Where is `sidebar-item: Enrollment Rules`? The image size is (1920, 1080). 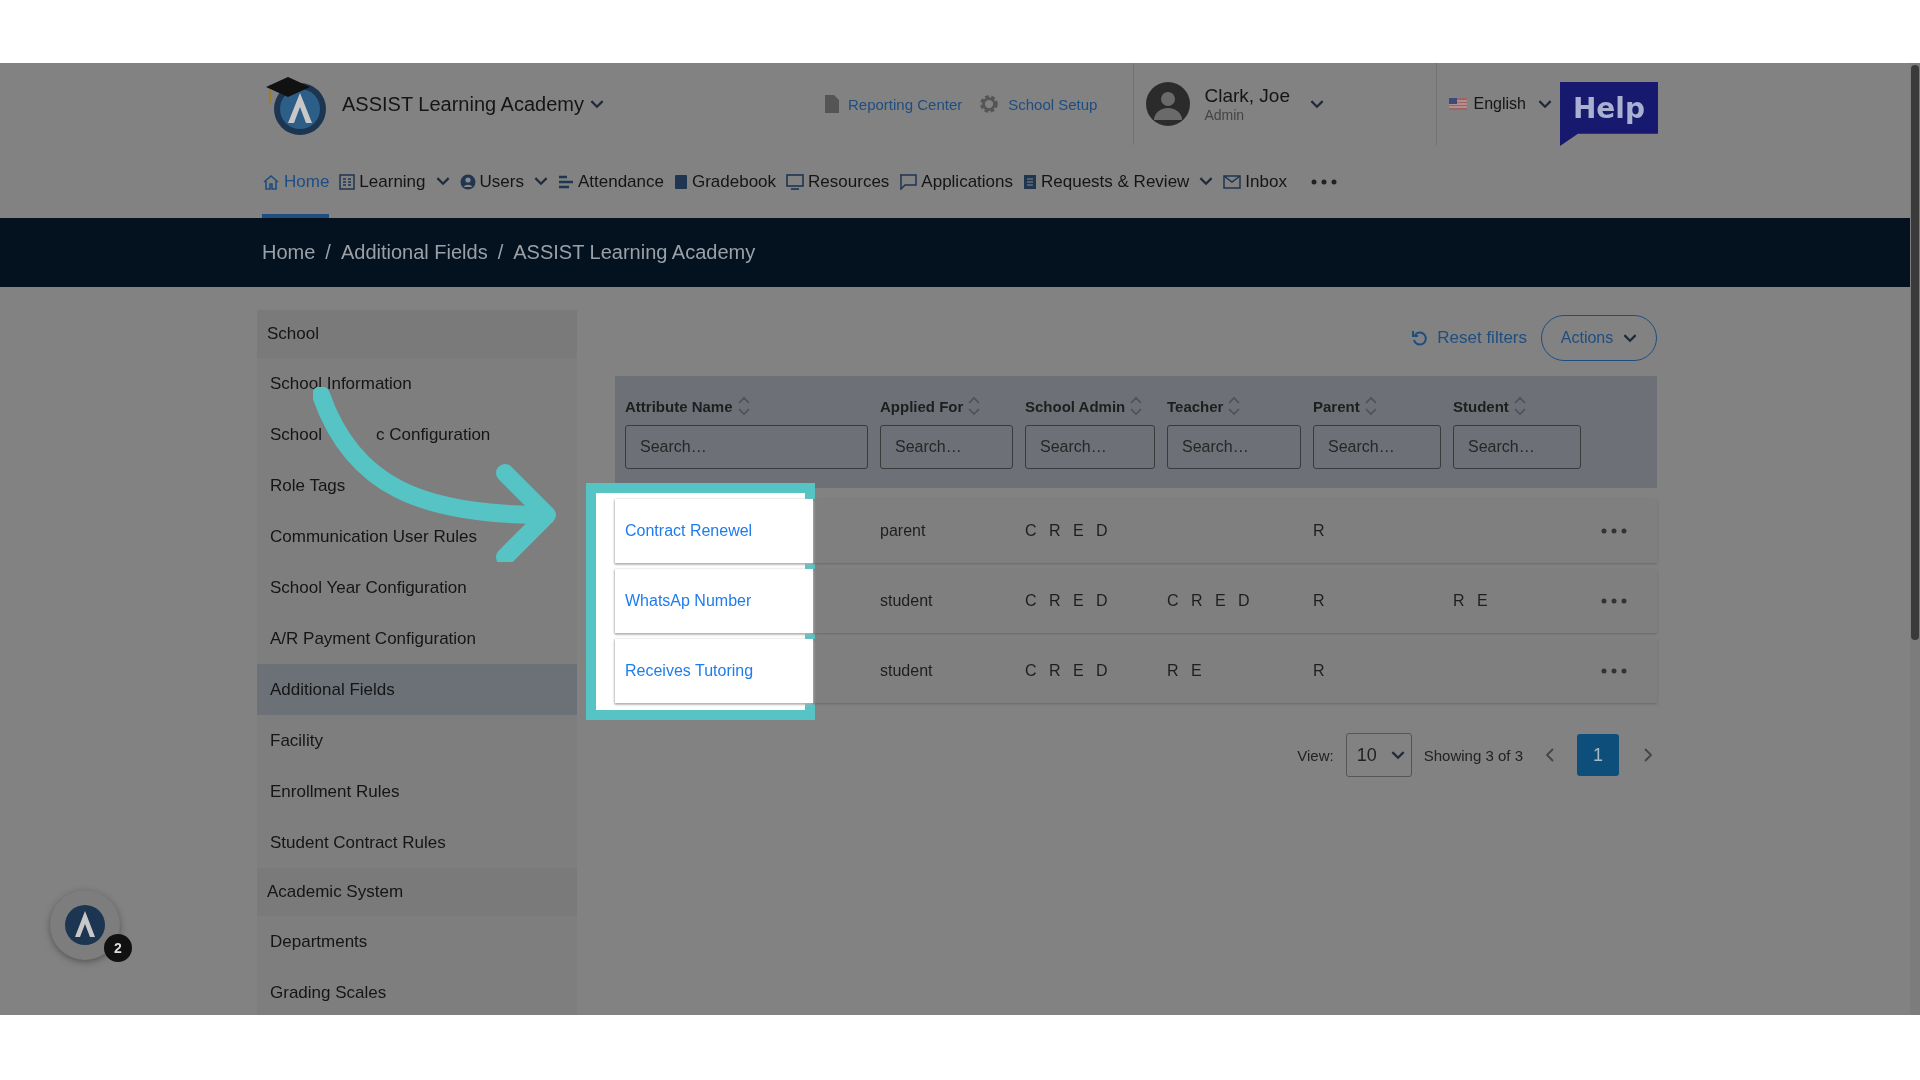 sidebar-item: Enrollment Rules is located at coordinates (417, 791).